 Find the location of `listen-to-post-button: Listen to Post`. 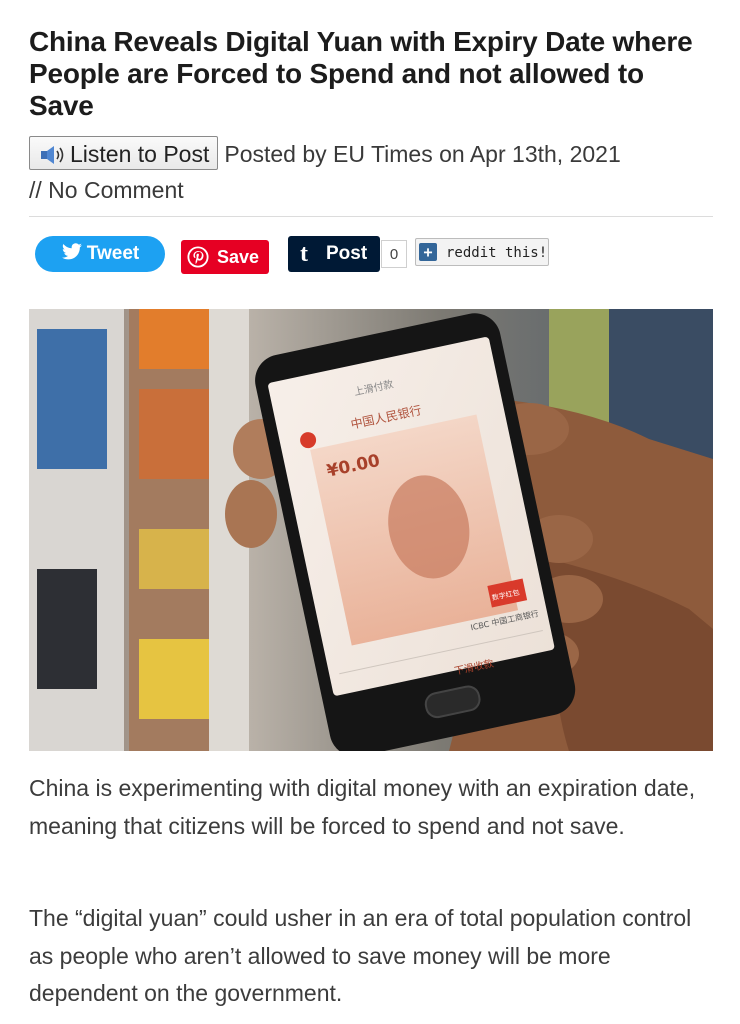

listen-to-post-button: Listen to Post is located at coordinates (124, 153).